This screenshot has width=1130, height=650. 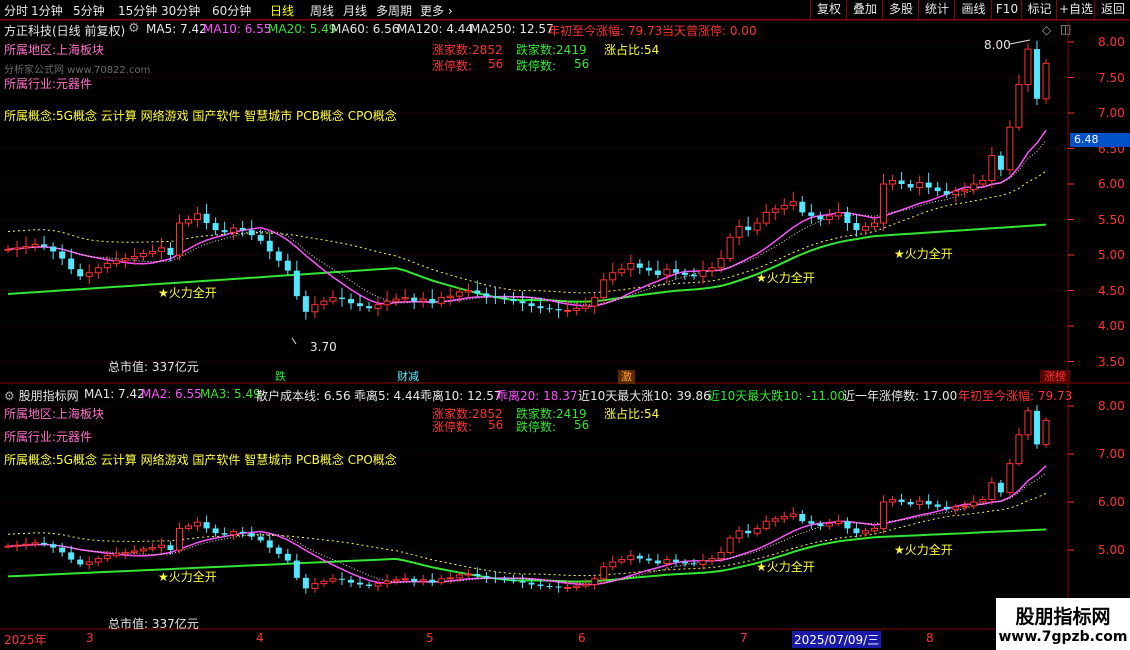 What do you see at coordinates (1100, 140) in the screenshot?
I see `current-price-tag: 6.48` at bounding box center [1100, 140].